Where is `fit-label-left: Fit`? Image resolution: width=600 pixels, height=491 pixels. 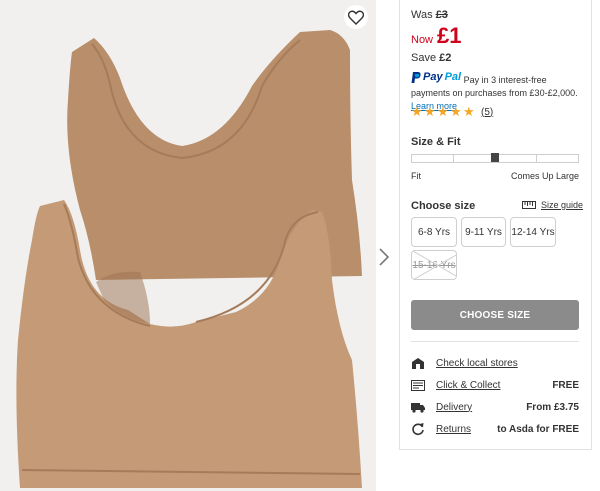 fit-label-left: Fit is located at coordinates (416, 176).